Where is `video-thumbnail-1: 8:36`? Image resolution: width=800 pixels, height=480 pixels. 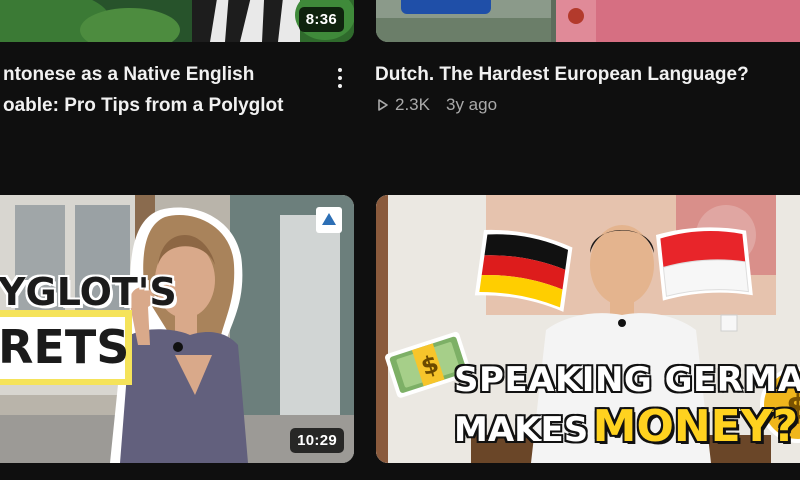 video-thumbnail-1: 8:36 is located at coordinates (177, 21).